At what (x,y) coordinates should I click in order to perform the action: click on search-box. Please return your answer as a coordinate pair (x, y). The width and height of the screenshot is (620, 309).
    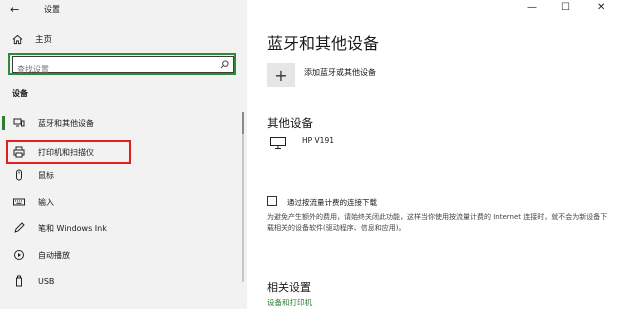
    Looking at the image, I should click on (123, 66).